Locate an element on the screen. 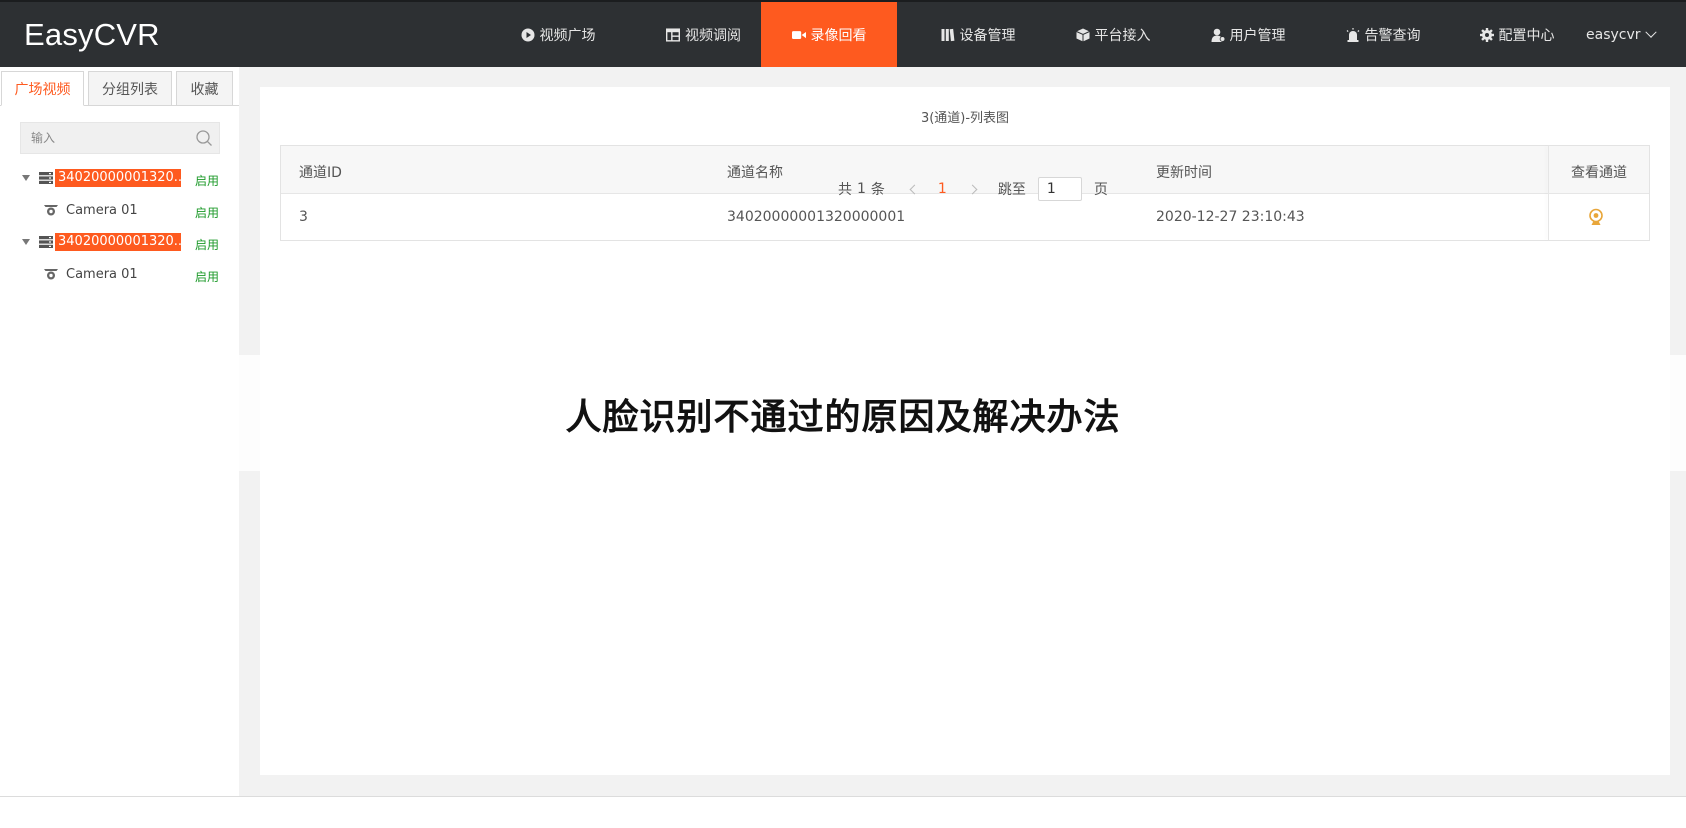 This screenshot has width=1686, height=828. chevron-down-icon is located at coordinates (1650, 32).